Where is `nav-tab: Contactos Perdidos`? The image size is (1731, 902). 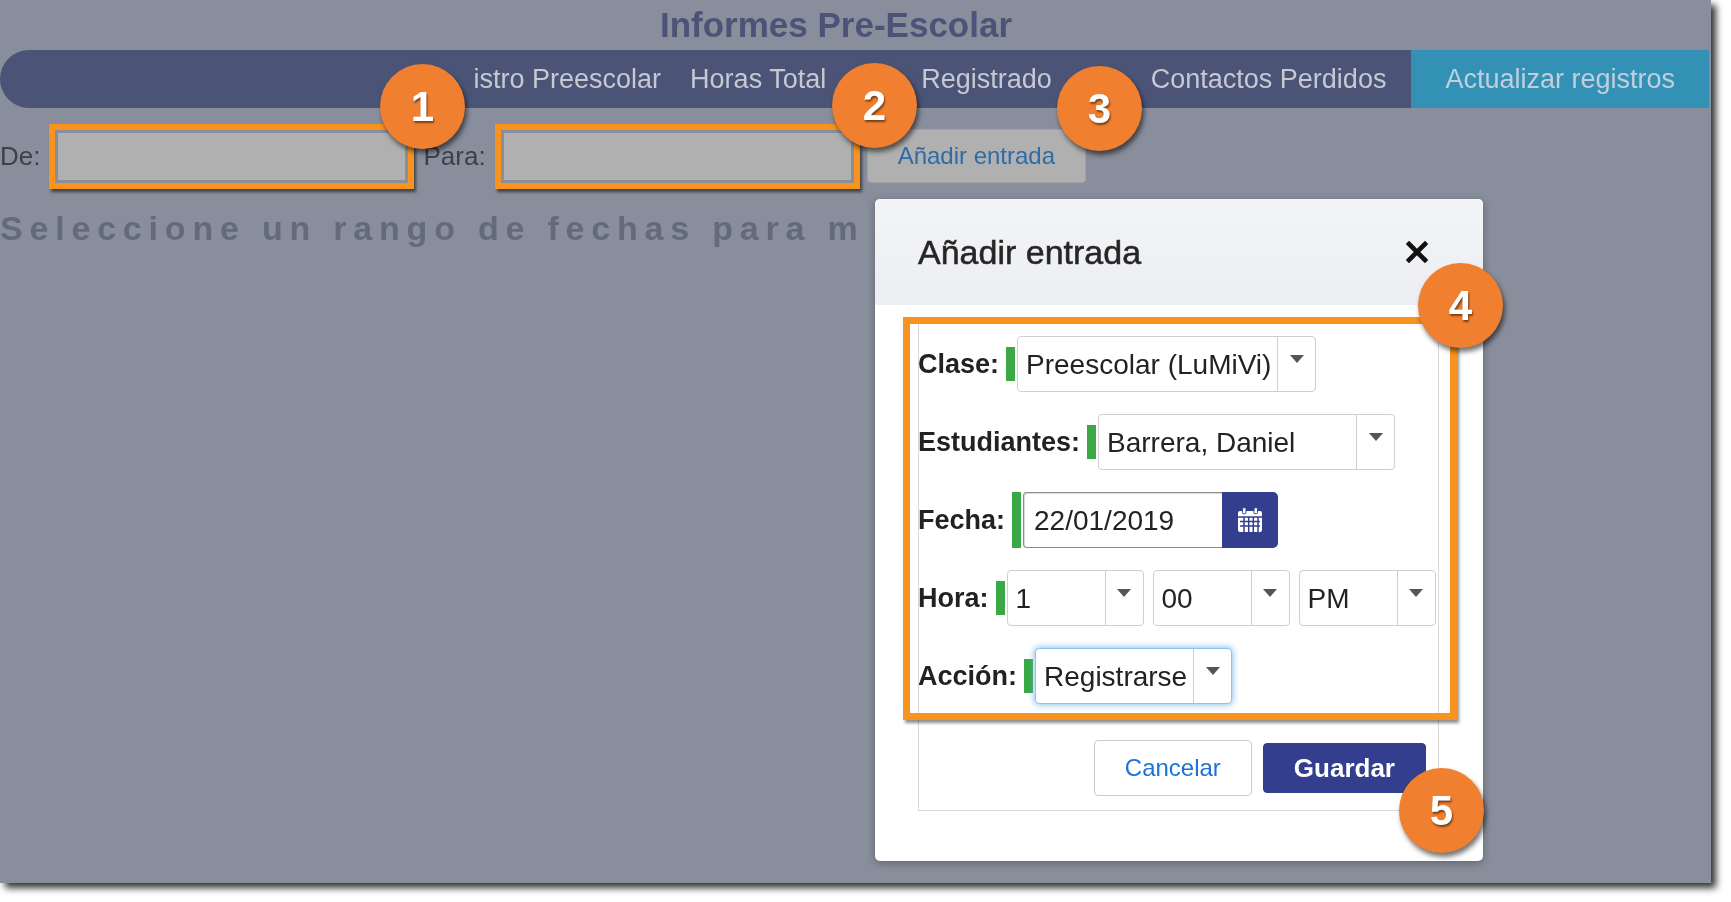
nav-tab: Contactos Perdidos is located at coordinates (1268, 79).